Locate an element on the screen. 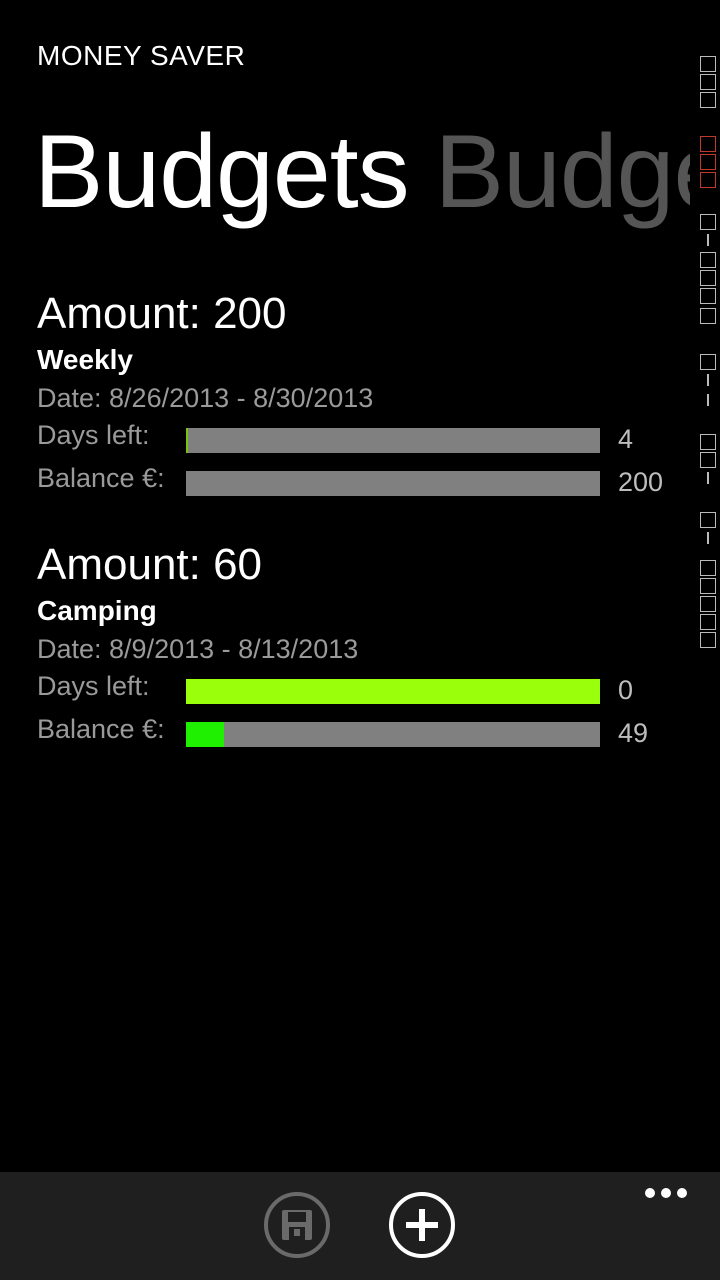 Image resolution: width=720 pixels, height=1280 pixels. budget-name: Camping is located at coordinates (97, 610).